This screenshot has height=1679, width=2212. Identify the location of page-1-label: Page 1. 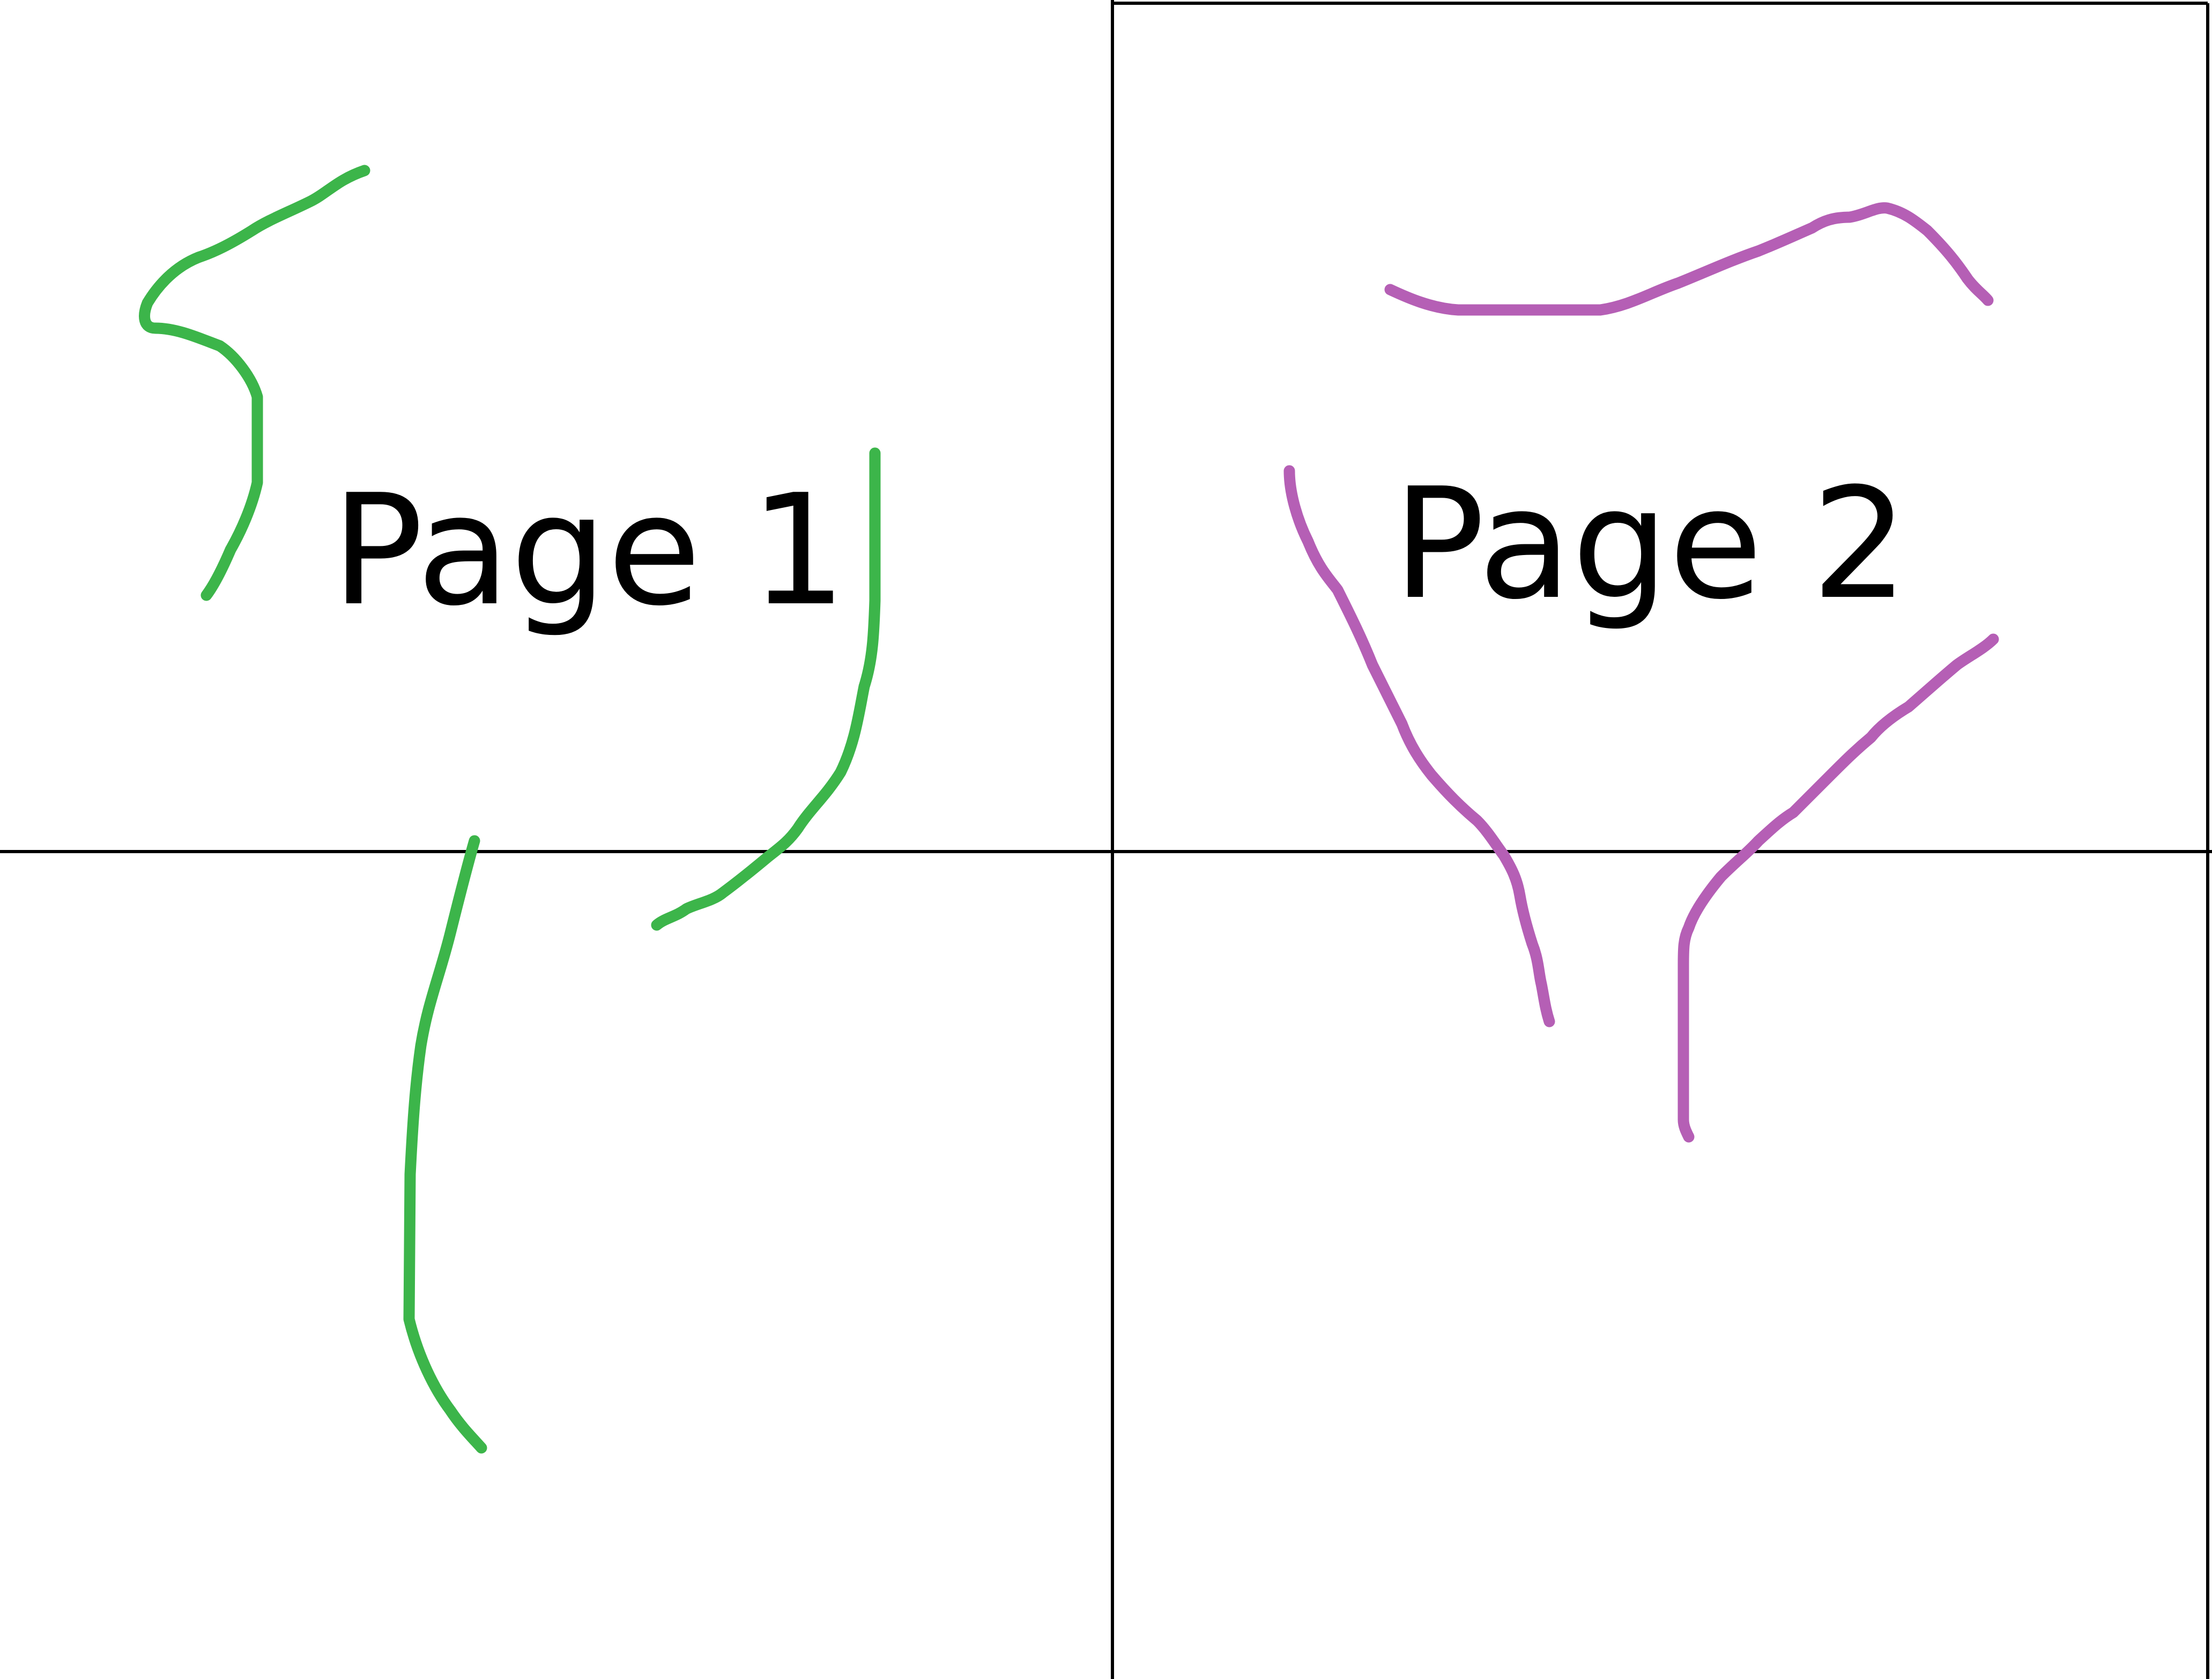
(589, 551).